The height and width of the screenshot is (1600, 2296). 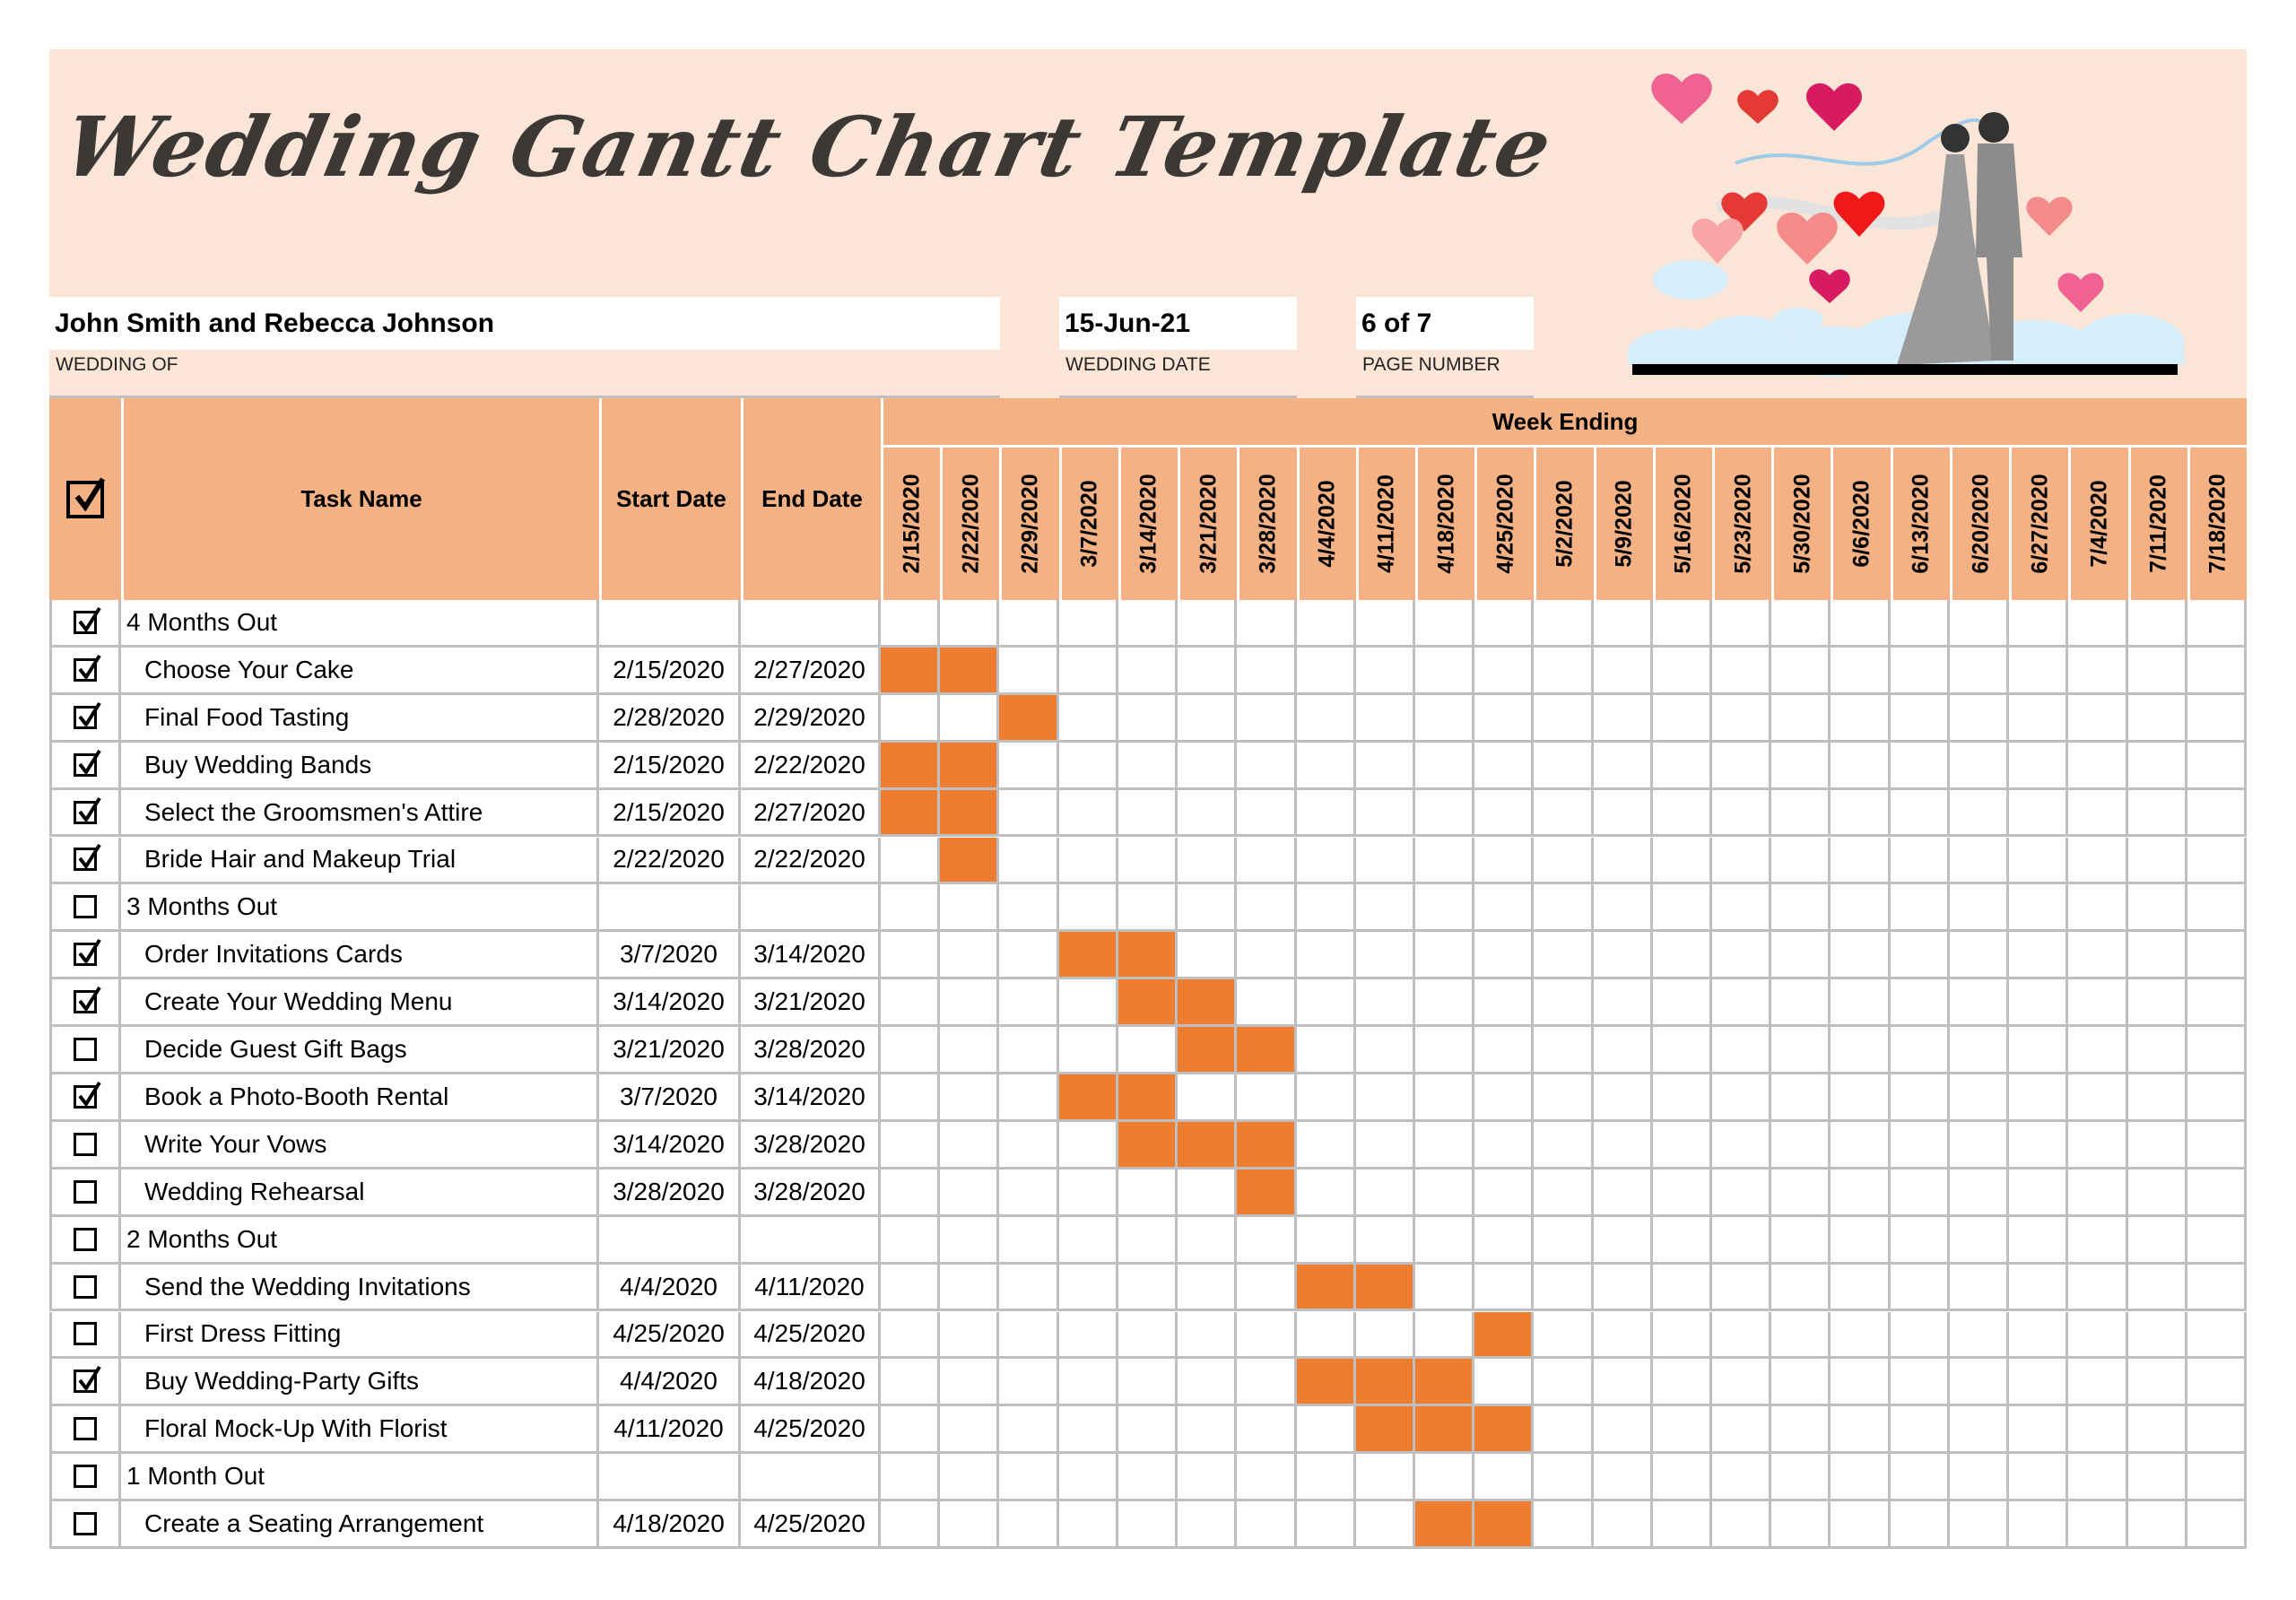 What do you see at coordinates (360, 671) in the screenshot?
I see `task-name-cell: Choose Your Cake` at bounding box center [360, 671].